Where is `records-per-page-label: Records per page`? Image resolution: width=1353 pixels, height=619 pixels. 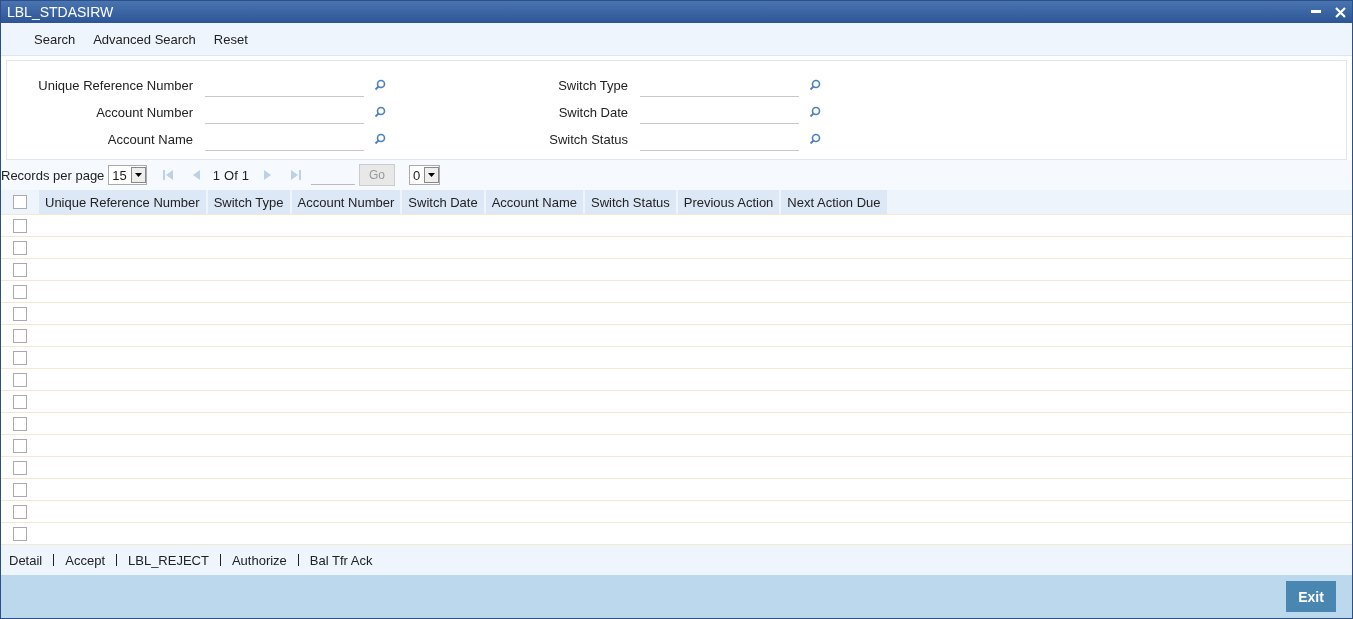 records-per-page-label: Records per page is located at coordinates (53, 175).